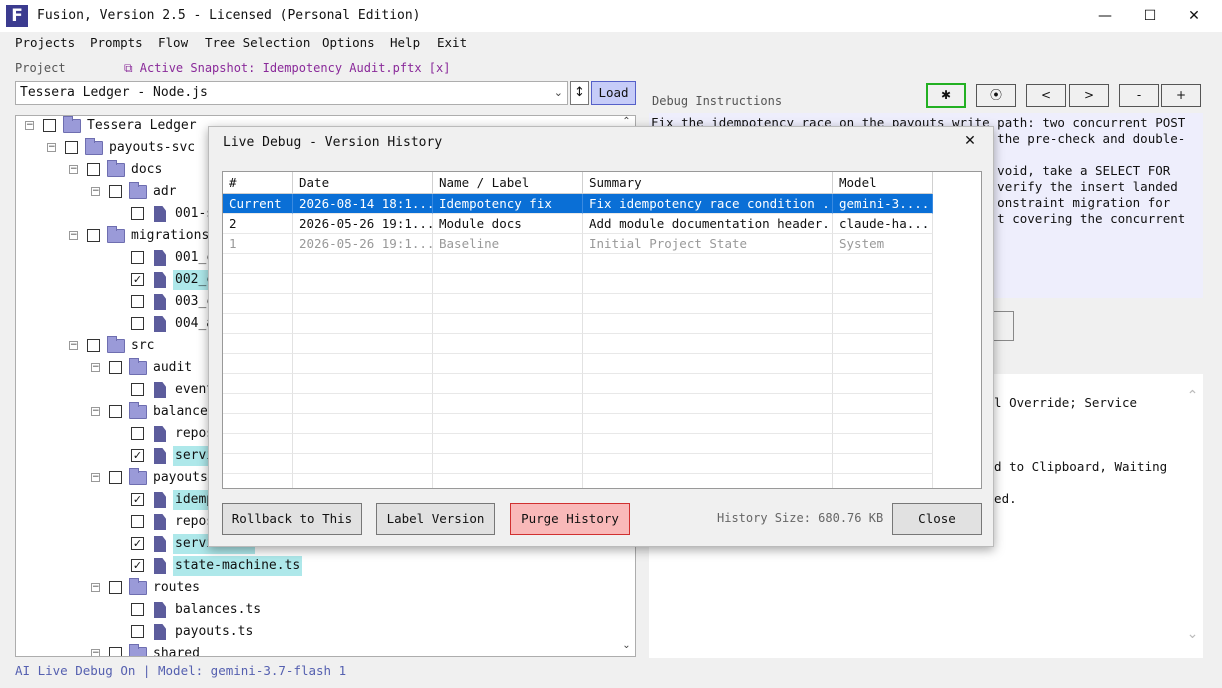 The width and height of the screenshot is (1222, 688). Describe the element at coordinates (883, 183) in the screenshot. I see `col-model-header: Model` at that location.